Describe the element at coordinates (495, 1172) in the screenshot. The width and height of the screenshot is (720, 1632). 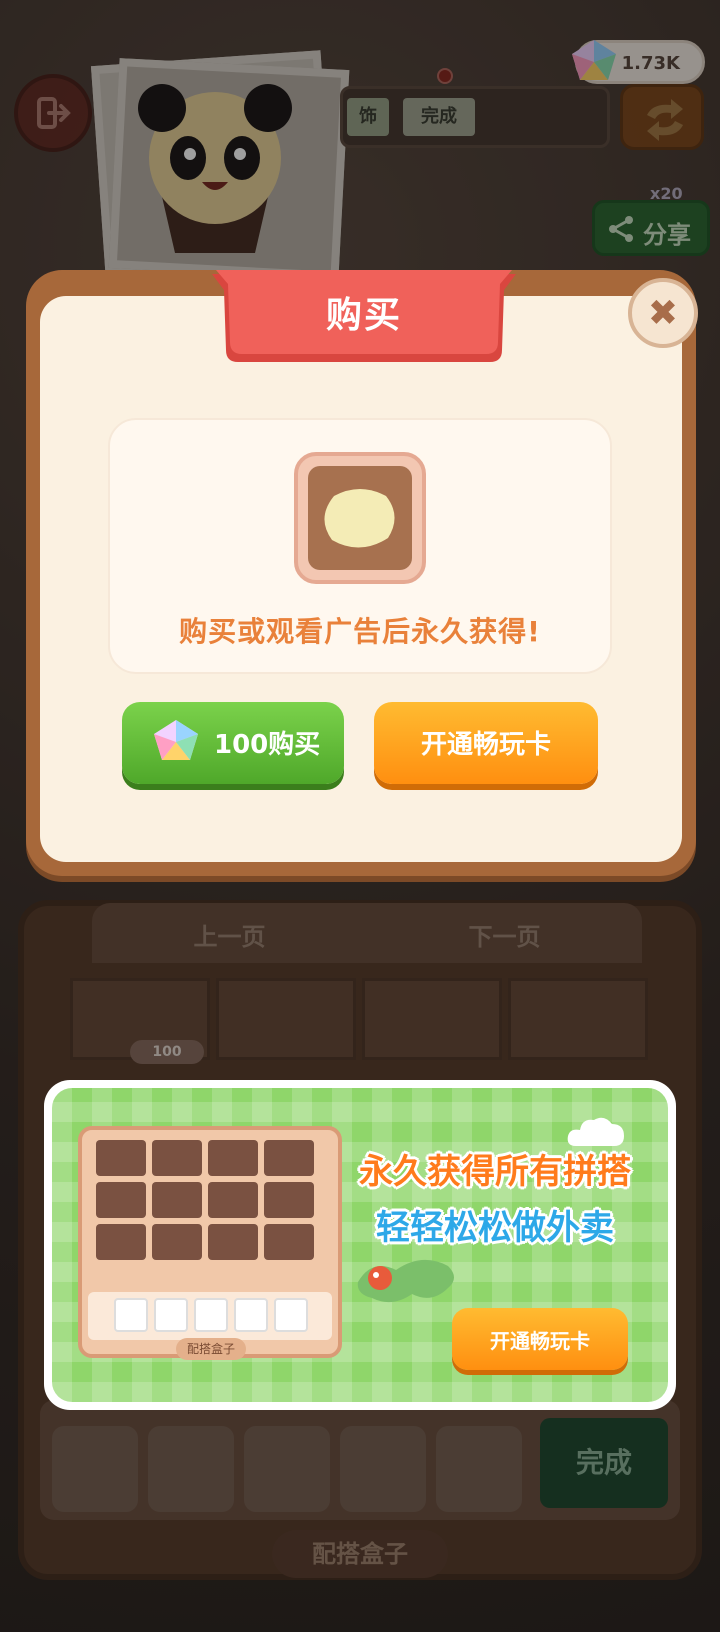
I see `promo-headline: 永久获得所有拼搭` at that location.